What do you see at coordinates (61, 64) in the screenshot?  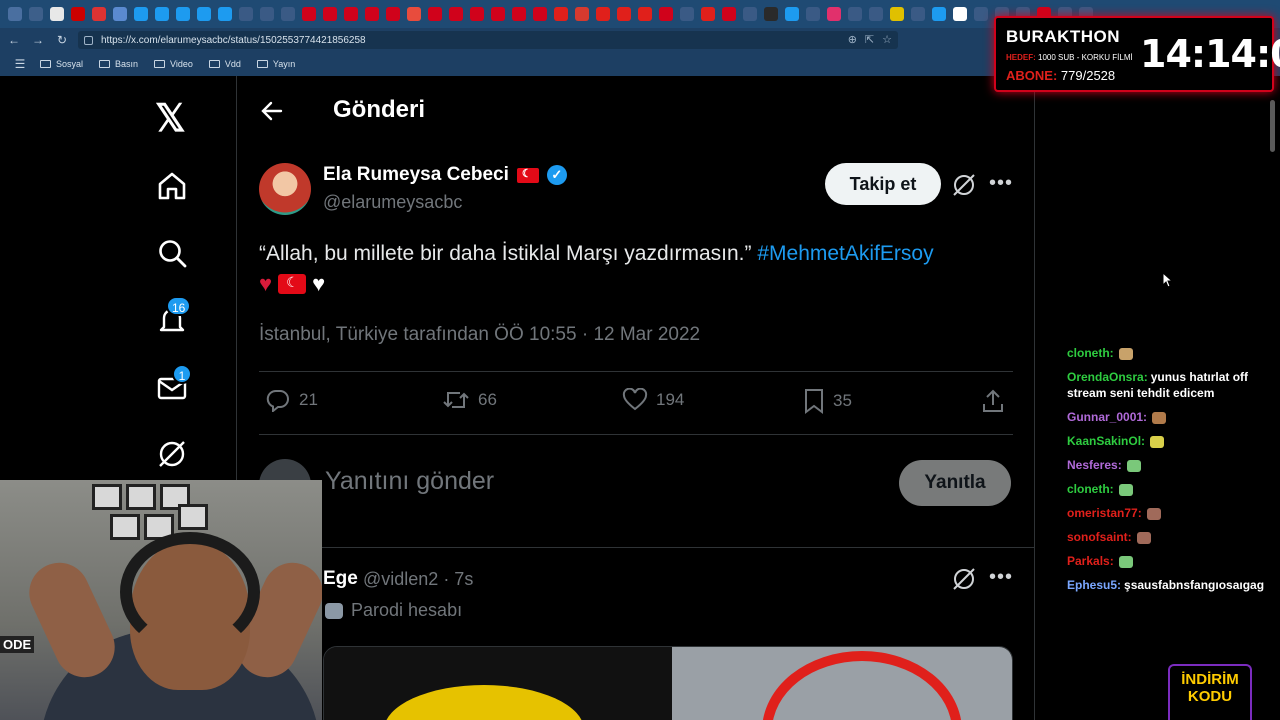 I see `bookmark-folder: Sosyal` at bounding box center [61, 64].